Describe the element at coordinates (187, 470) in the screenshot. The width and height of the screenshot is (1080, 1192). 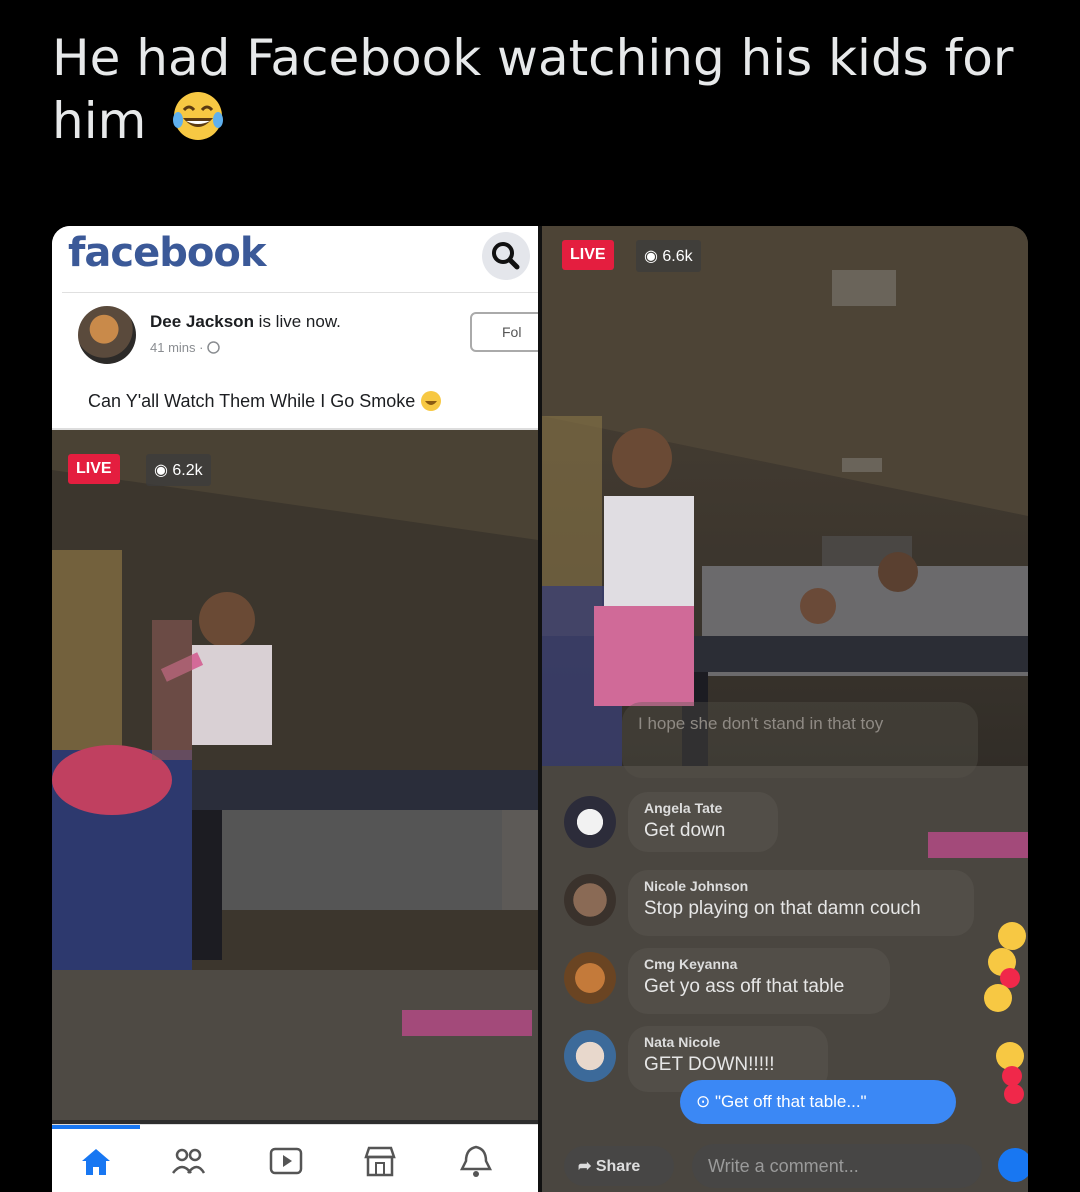
I see `viewer-count-value: 6.2k` at that location.